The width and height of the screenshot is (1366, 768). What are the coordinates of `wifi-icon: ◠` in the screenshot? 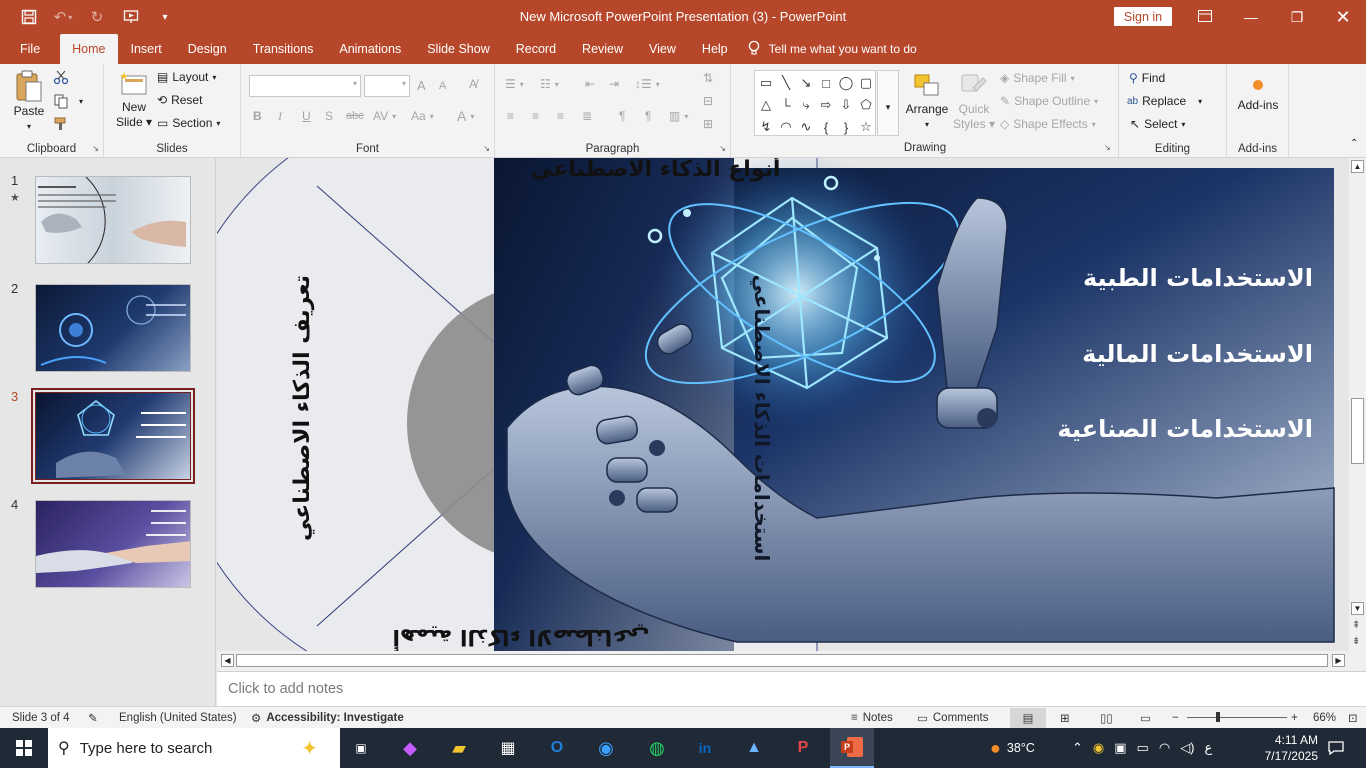 It's located at (1164, 748).